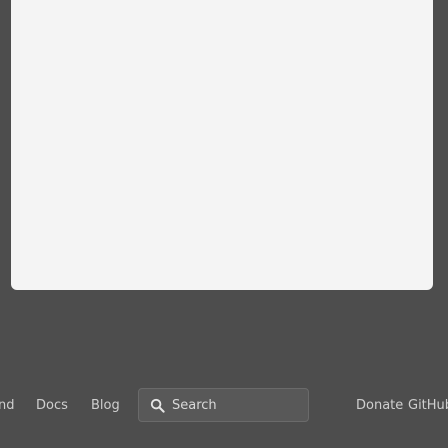 Image resolution: width=448 pixels, height=448 pixels. What do you see at coordinates (379, 406) in the screenshot?
I see `nav-link-donate: Donate` at bounding box center [379, 406].